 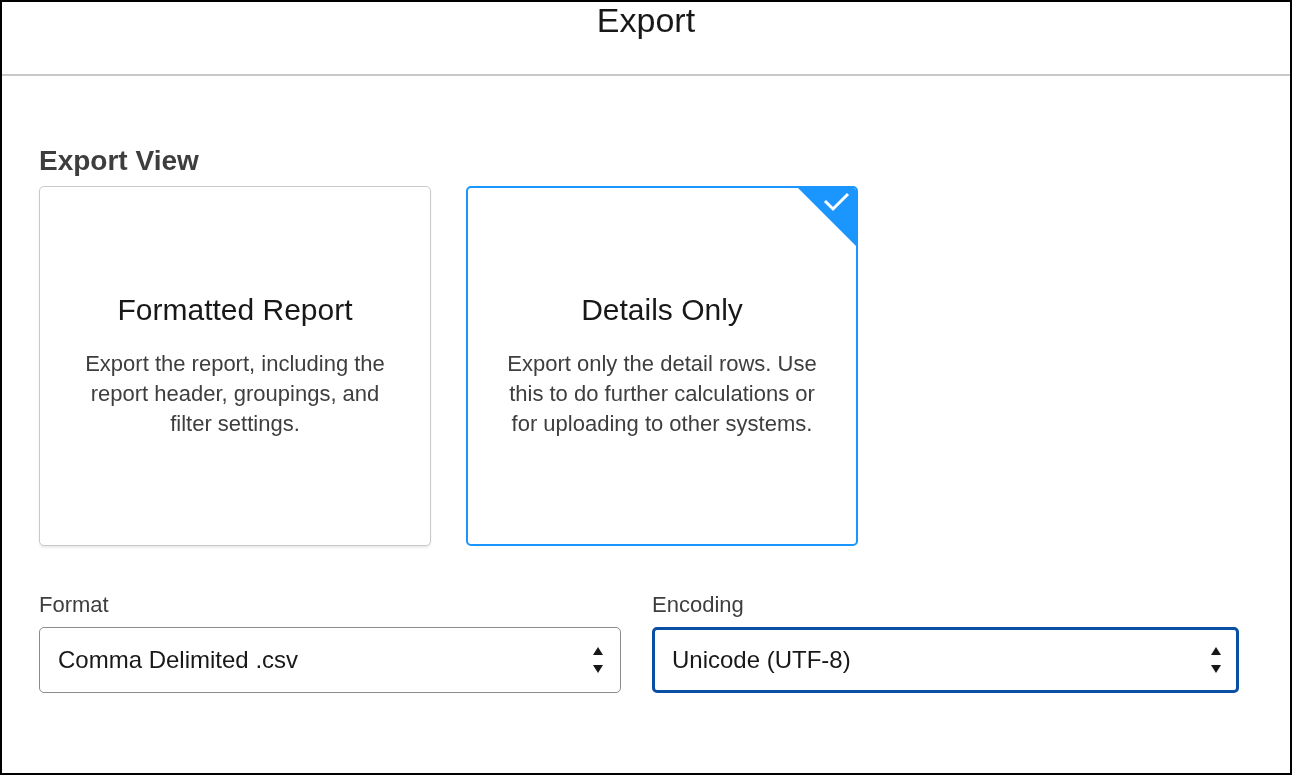 I want to click on select-field: Comma Delimited .csv, so click(x=330, y=660).